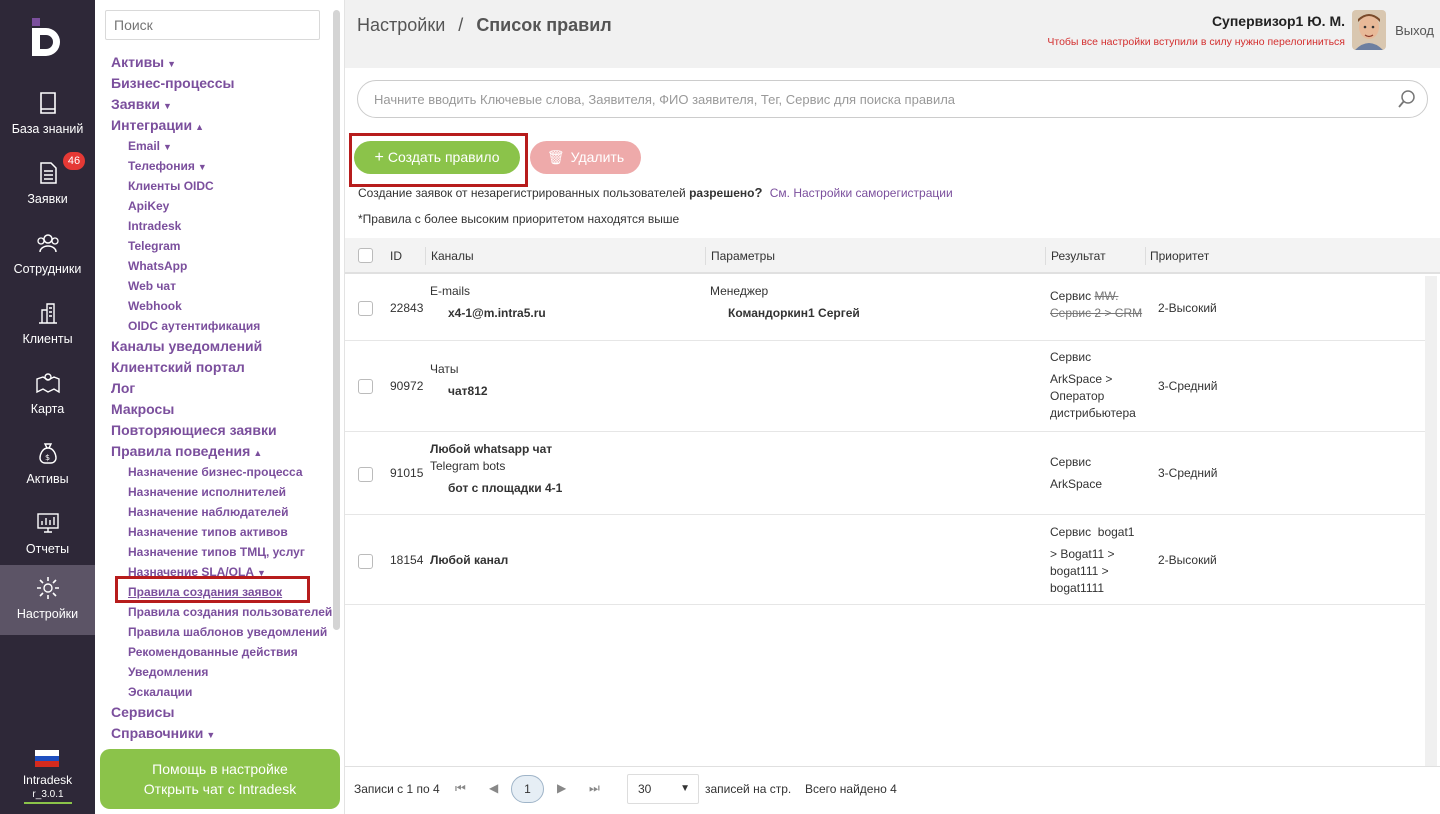 Image resolution: width=1440 pixels, height=814 pixels. Describe the element at coordinates (663, 789) in the screenshot. I see `per-page-select: 30 ▼` at that location.